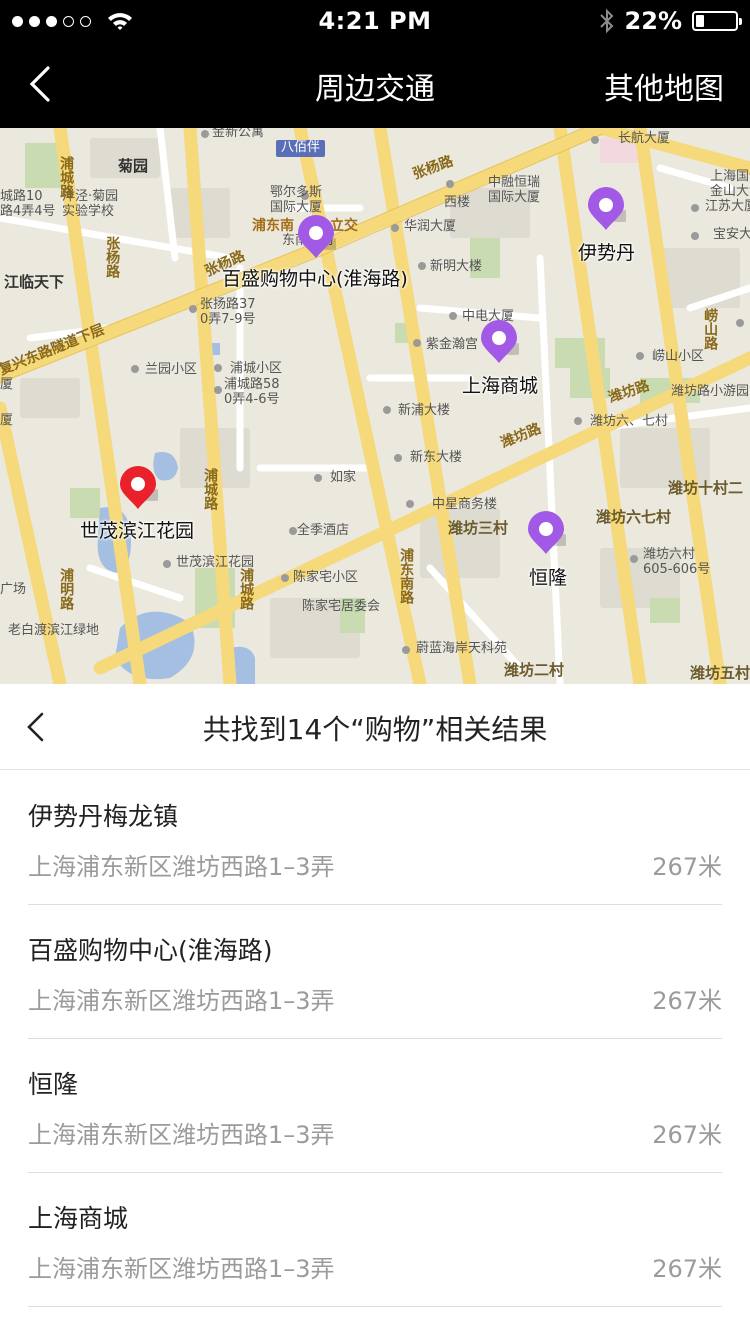 This screenshot has height=1334, width=750. Describe the element at coordinates (375, 84) in the screenshot. I see `nav-bar: 周边交通 其他地图` at that location.